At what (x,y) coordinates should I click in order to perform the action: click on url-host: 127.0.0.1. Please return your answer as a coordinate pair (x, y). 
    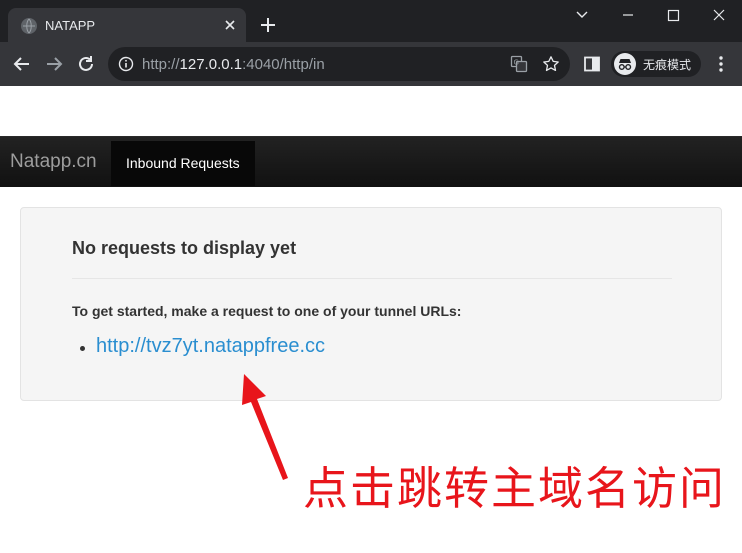
    Looking at the image, I should click on (211, 64).